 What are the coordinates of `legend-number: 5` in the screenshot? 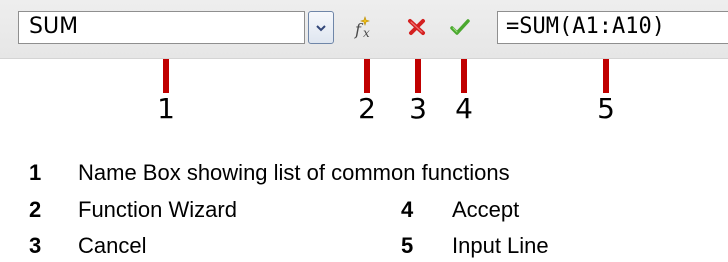 It's located at (407, 245).